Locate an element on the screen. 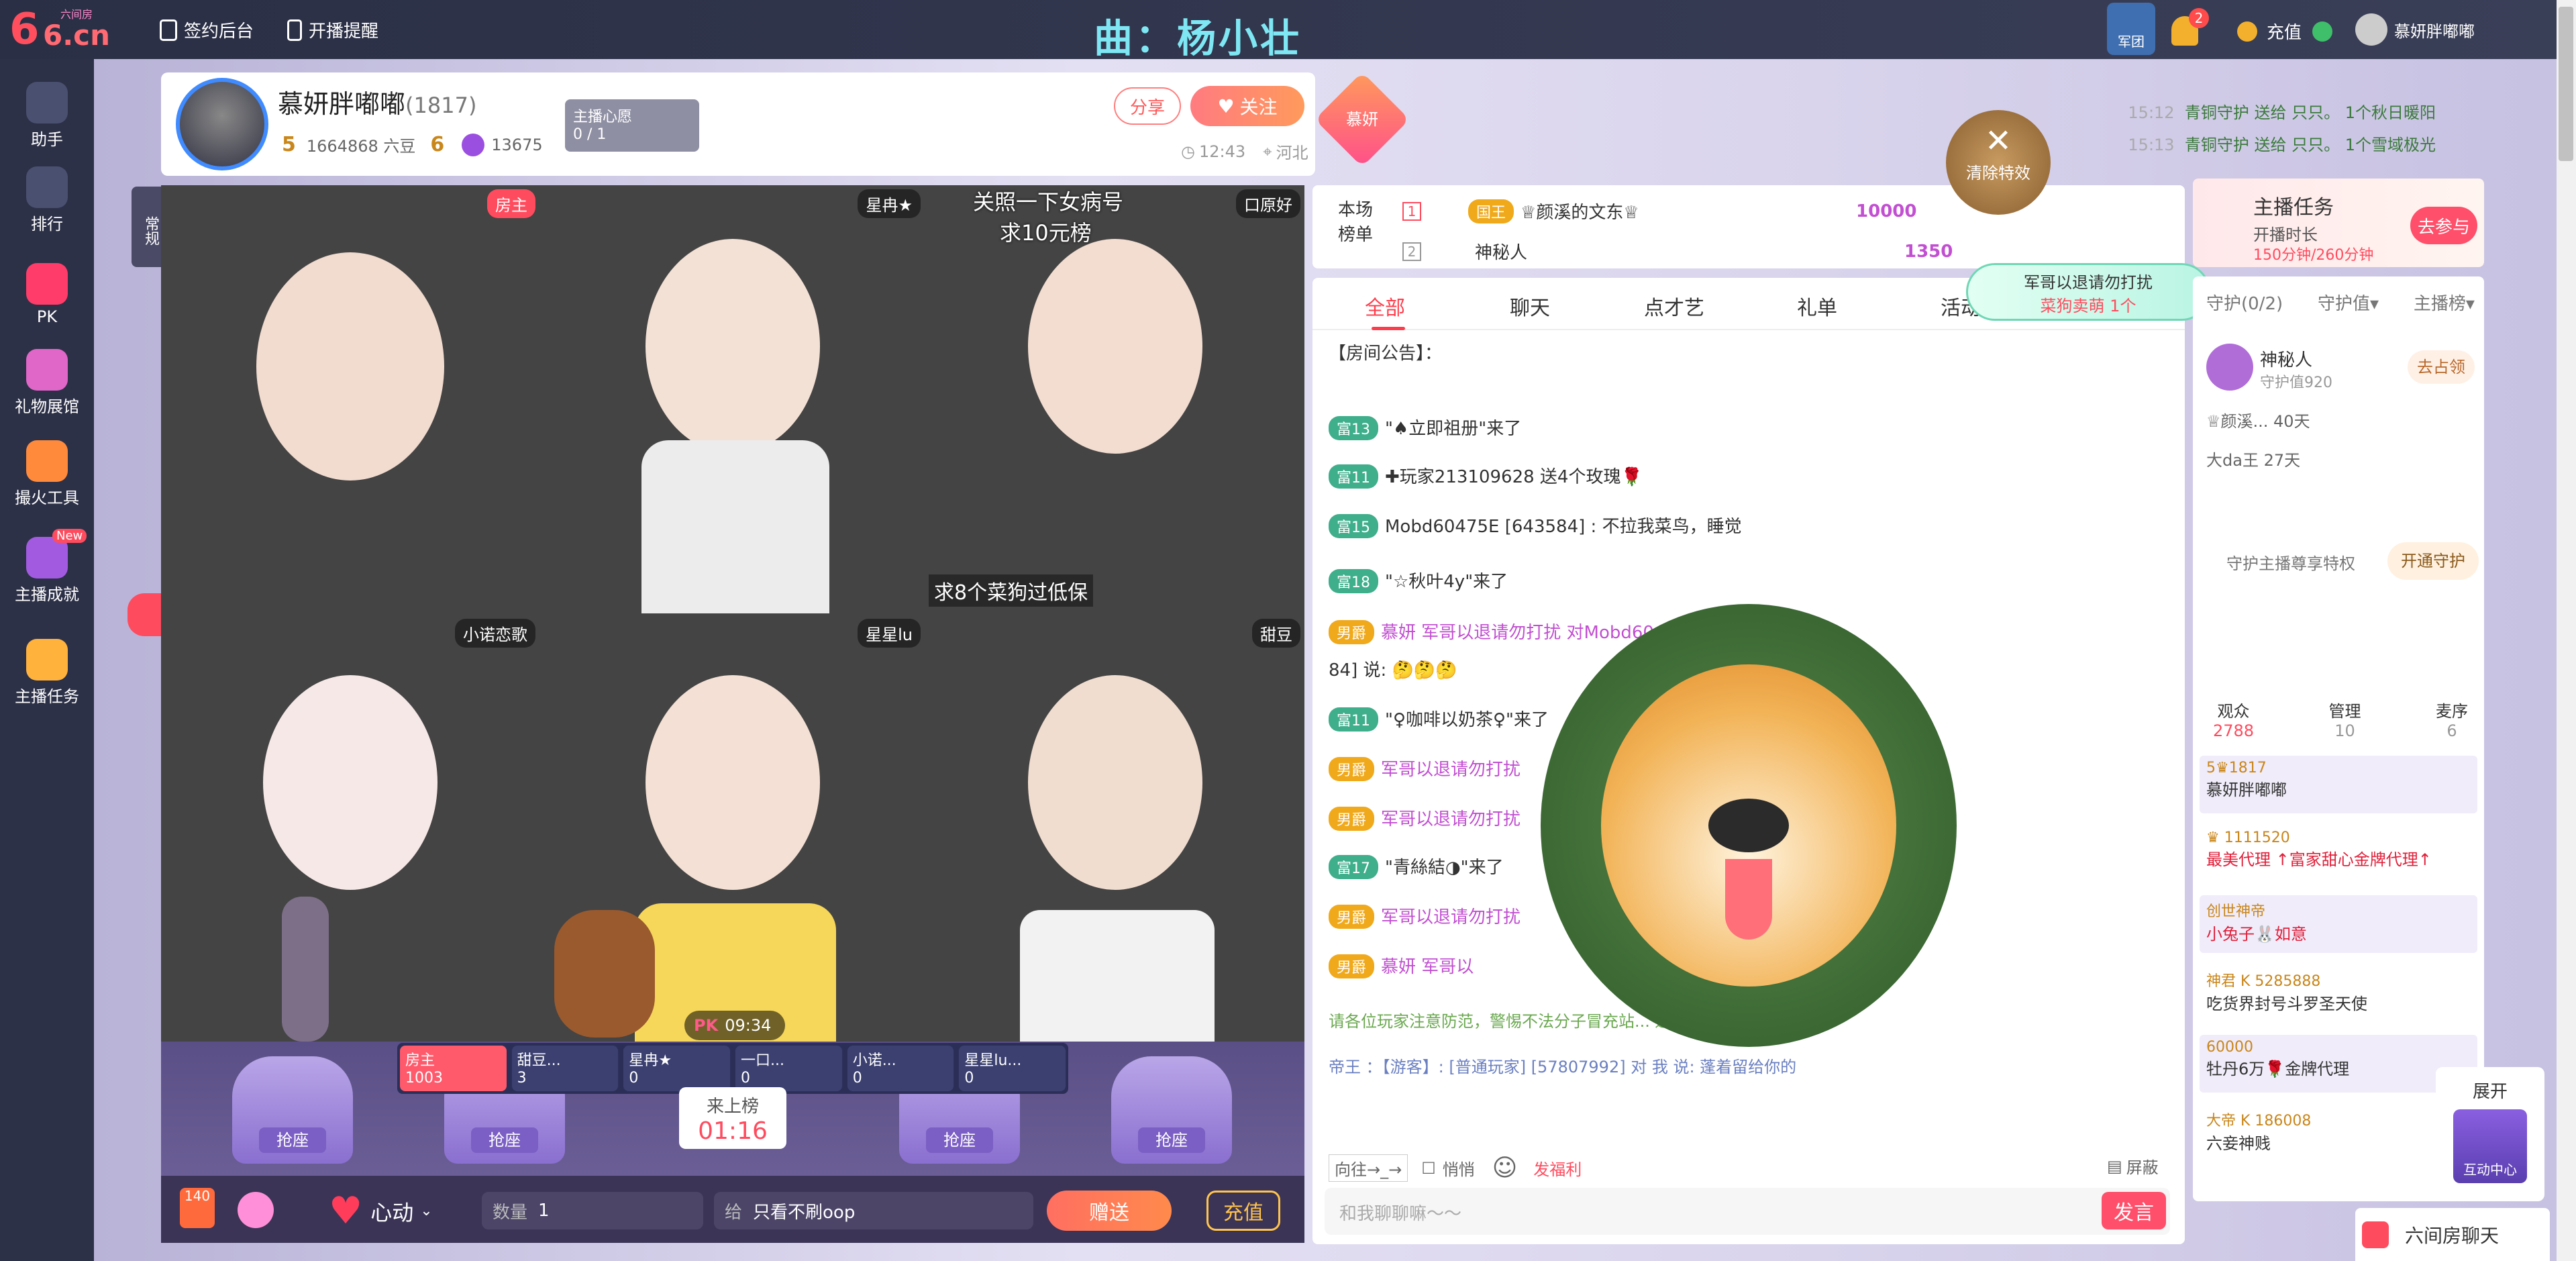  rail-item: PK is located at coordinates (47, 294).